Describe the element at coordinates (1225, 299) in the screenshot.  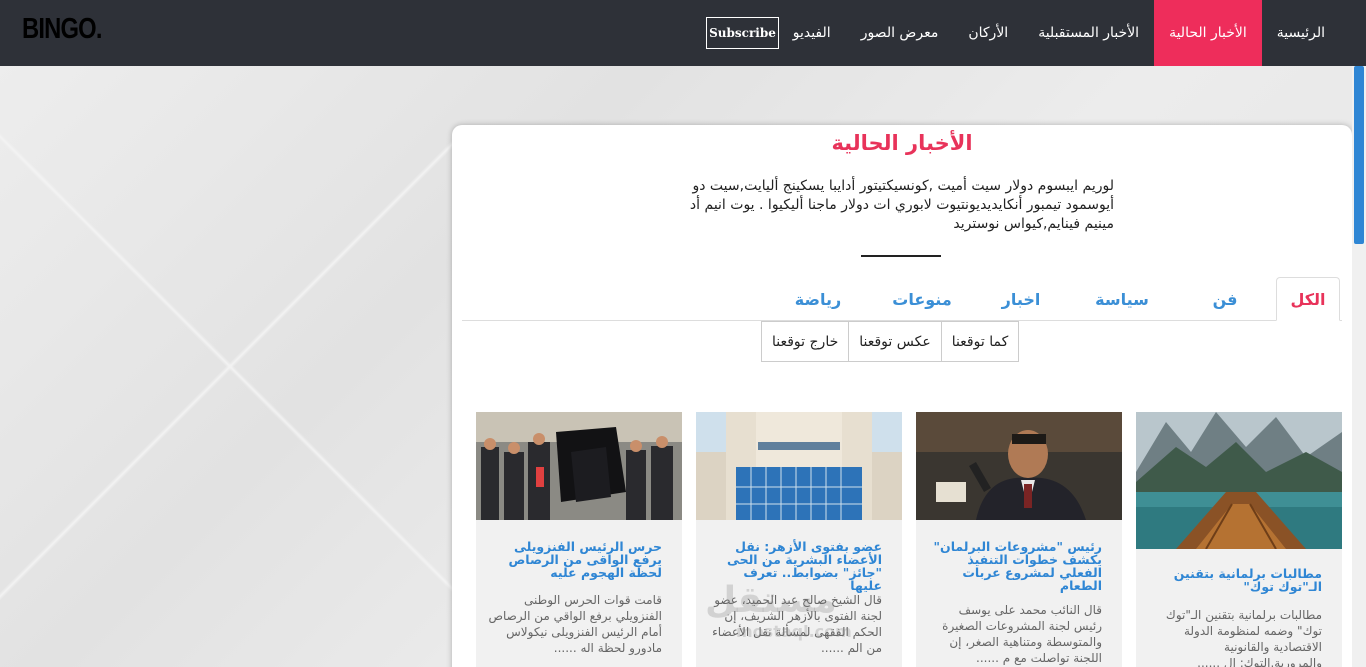
I see `tab-category: فن` at that location.